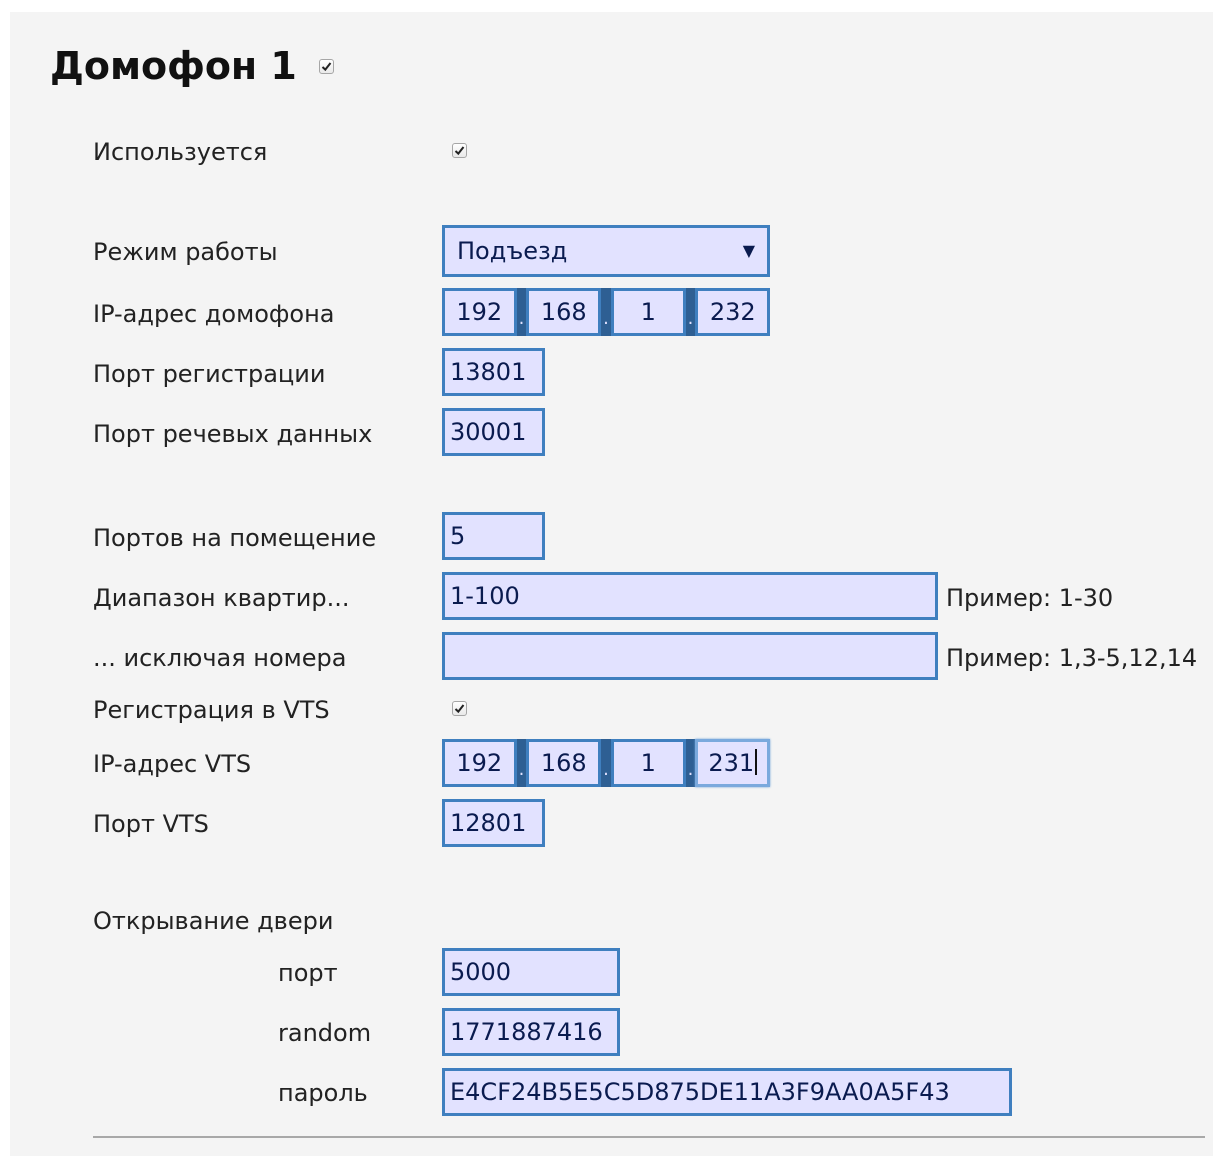 The height and width of the screenshot is (1156, 1213). Describe the element at coordinates (512, 251) in the screenshot. I see `mode-select-value: Подъезд` at that location.